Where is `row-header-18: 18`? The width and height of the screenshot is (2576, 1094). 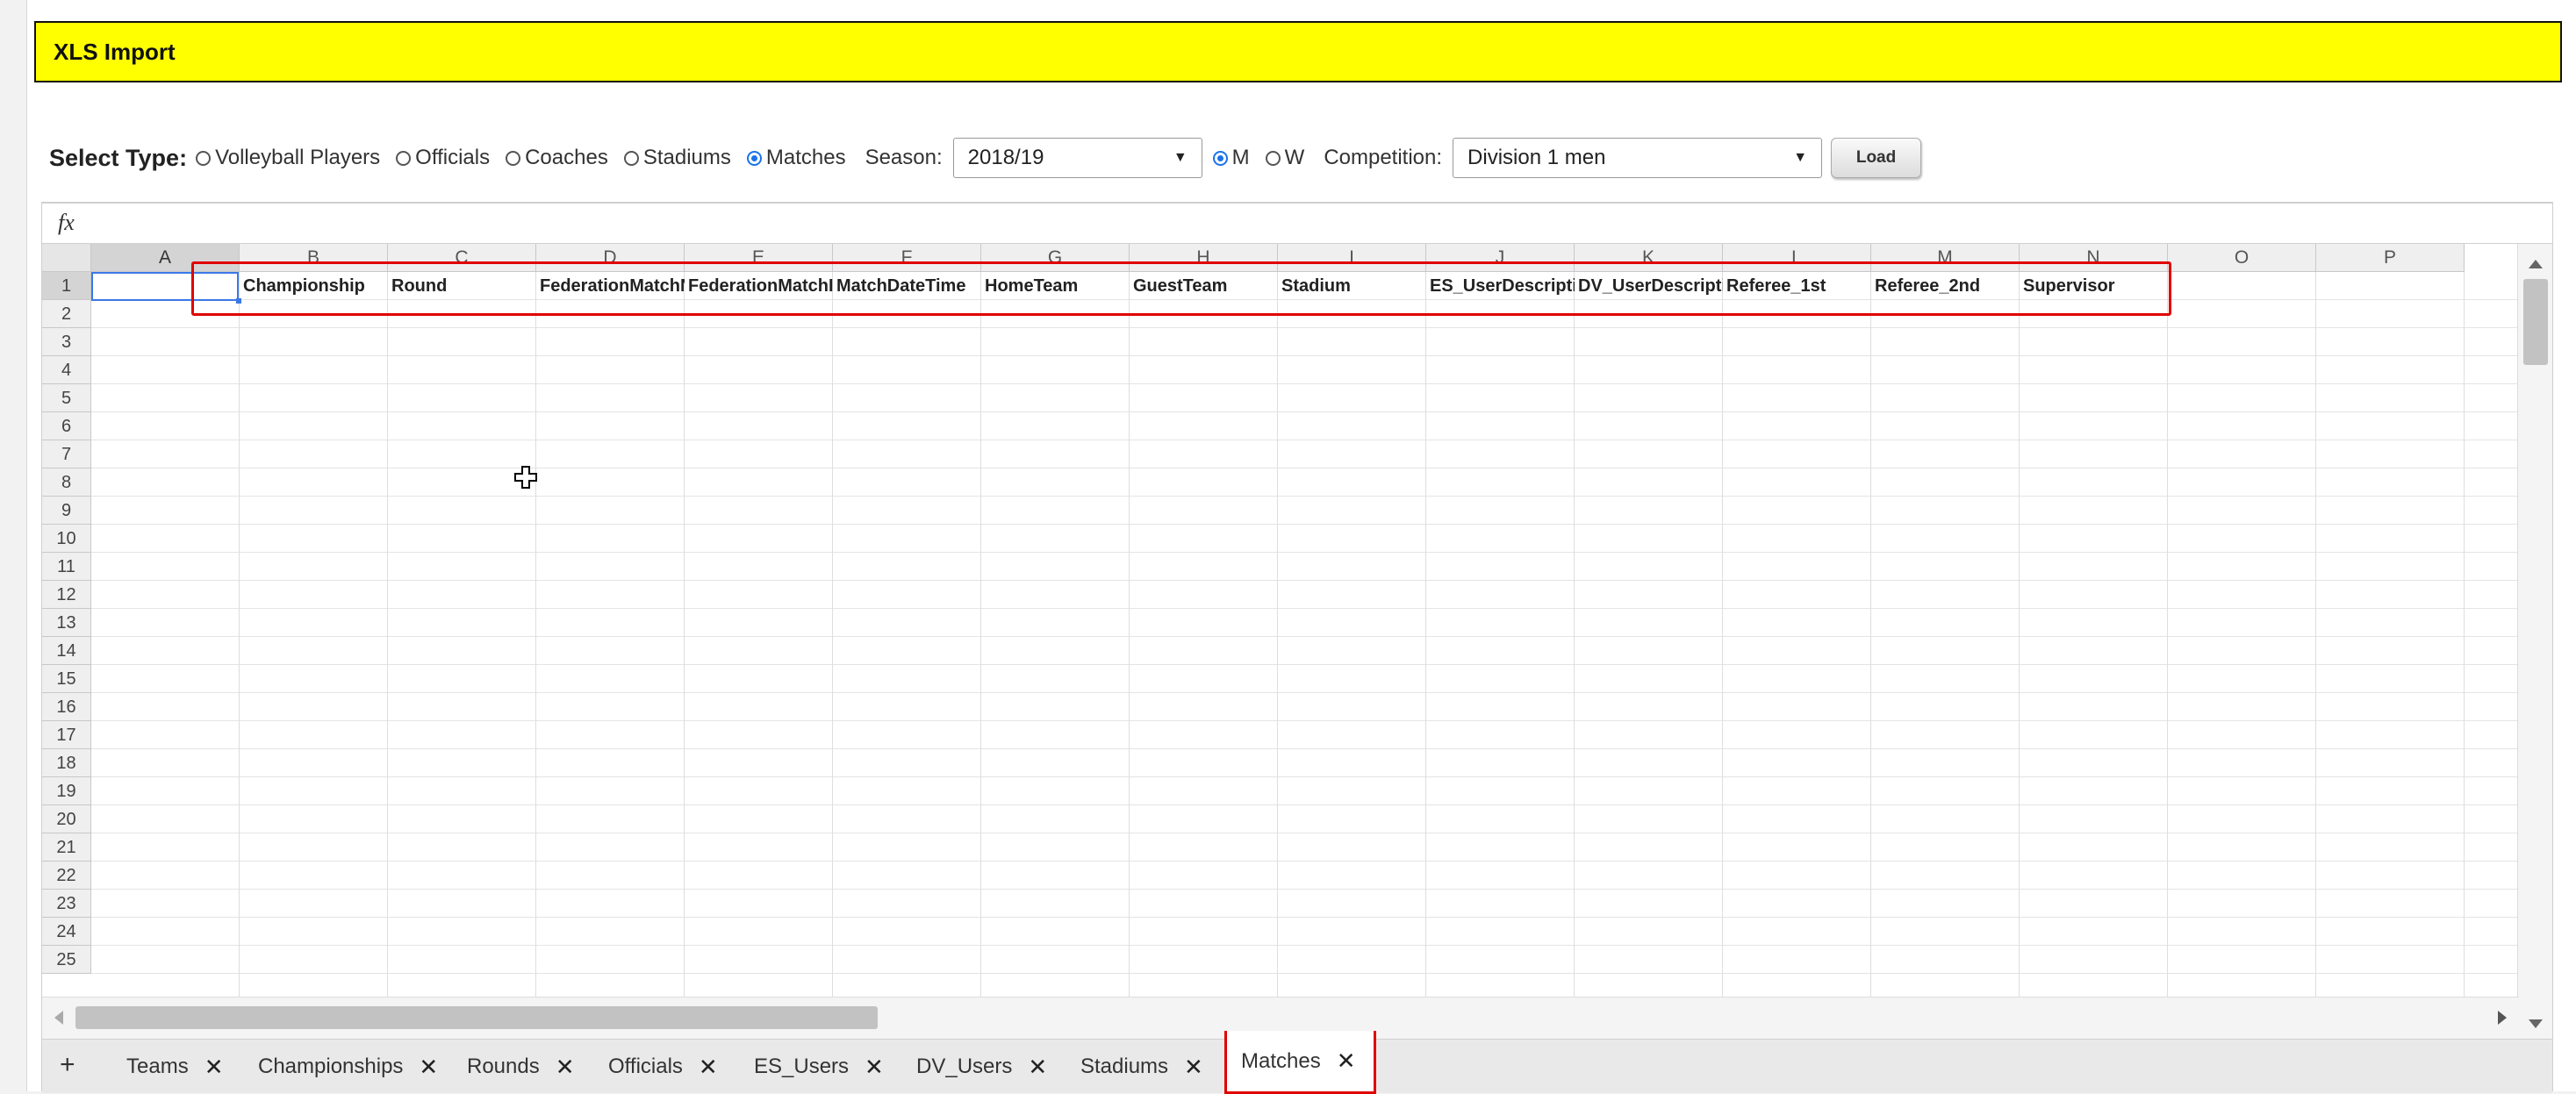 row-header-18: 18 is located at coordinates (66, 763).